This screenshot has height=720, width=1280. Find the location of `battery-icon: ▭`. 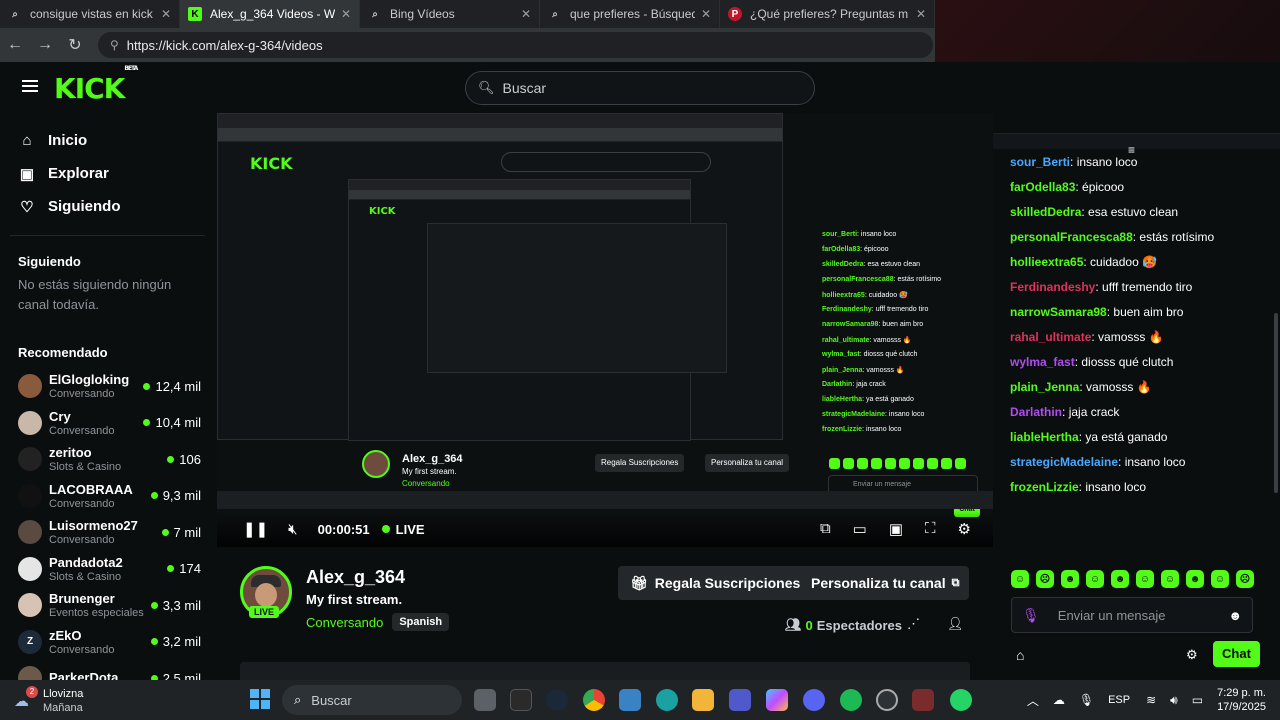

battery-icon: ▭ is located at coordinates (1197, 700).